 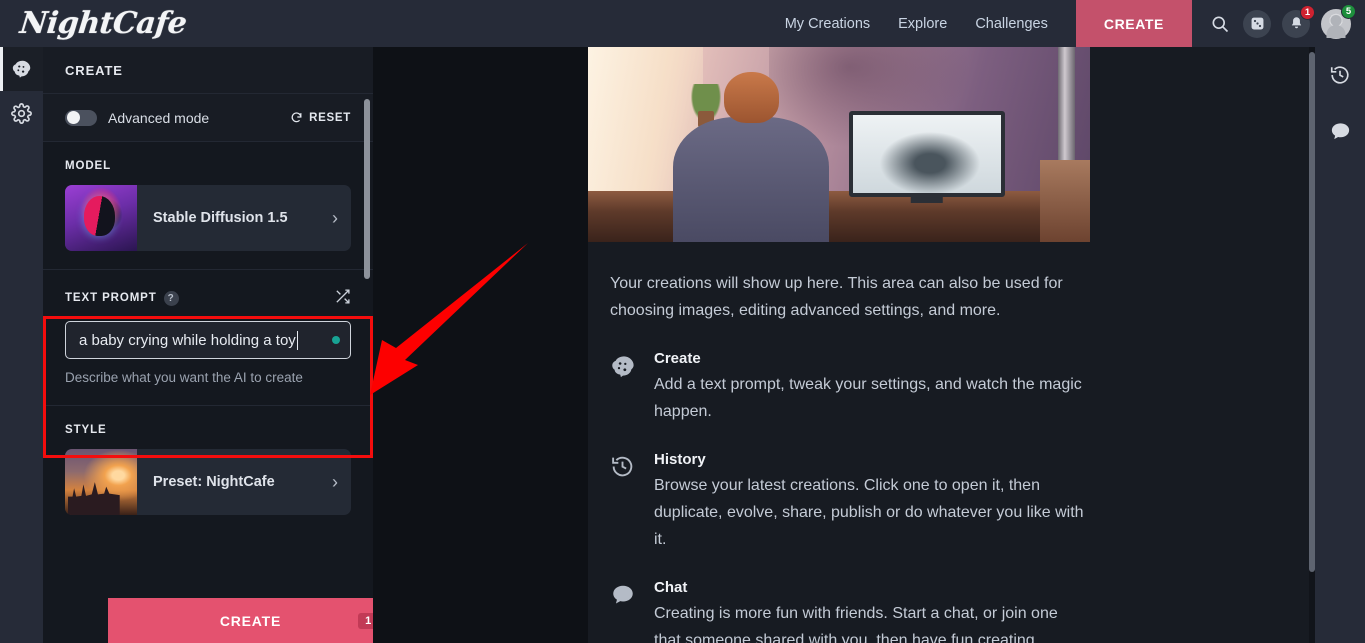 What do you see at coordinates (342, 298) in the screenshot?
I see `shuffle-icon` at bounding box center [342, 298].